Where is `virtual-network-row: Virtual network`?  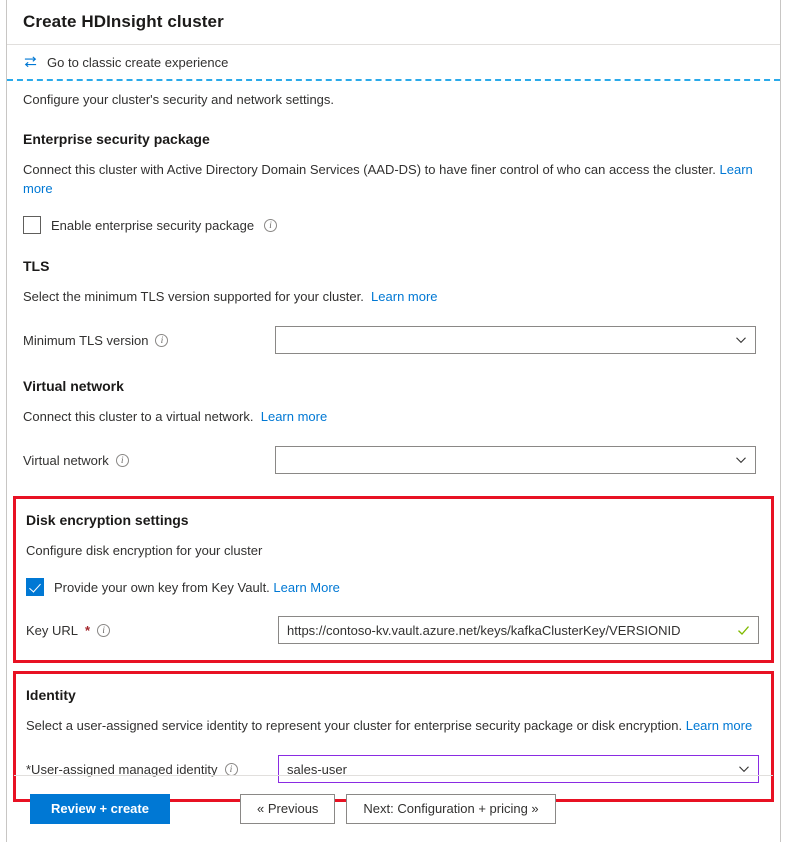 virtual-network-row: Virtual network is located at coordinates (393, 460).